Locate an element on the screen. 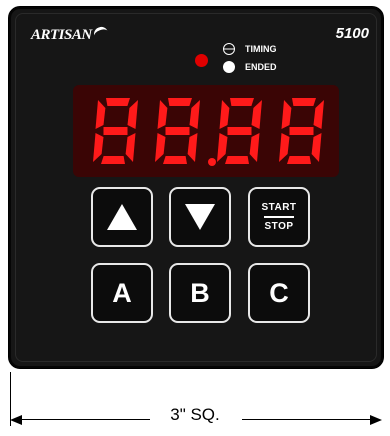  c-button: C is located at coordinates (279, 293).